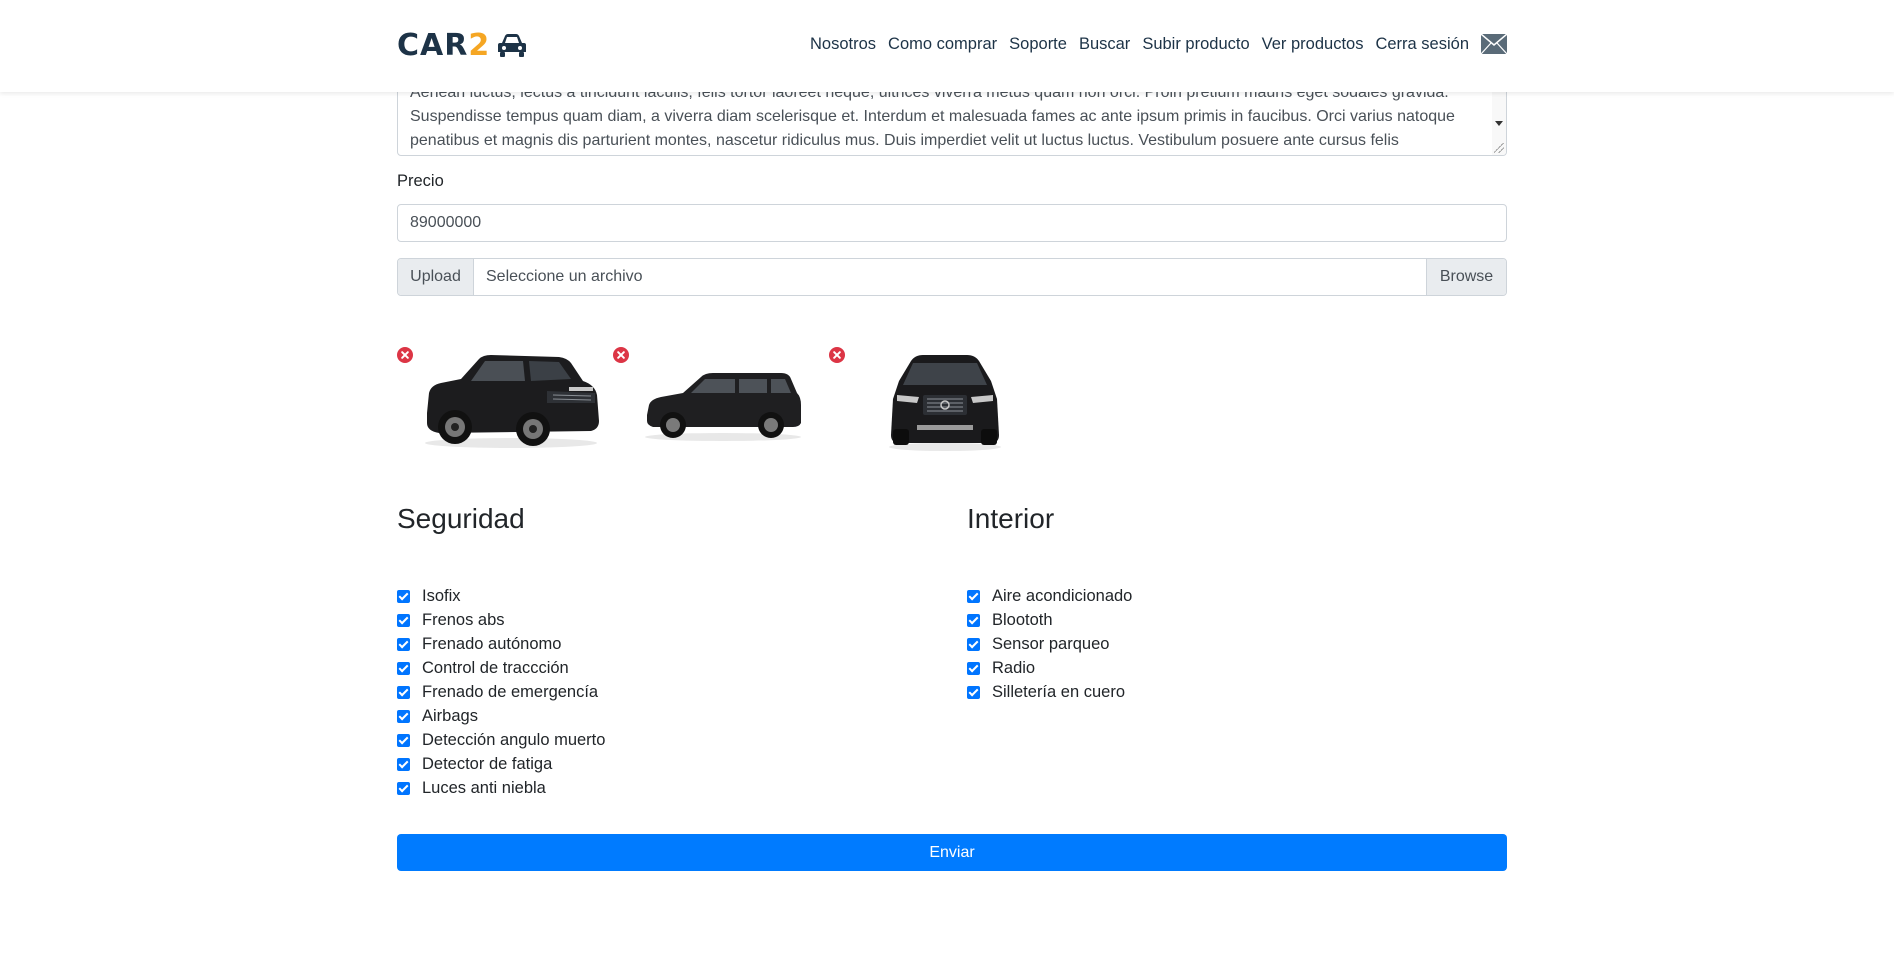 Image resolution: width=1894 pixels, height=957 pixels. I want to click on resize-handle-icon, so click(1499, 148).